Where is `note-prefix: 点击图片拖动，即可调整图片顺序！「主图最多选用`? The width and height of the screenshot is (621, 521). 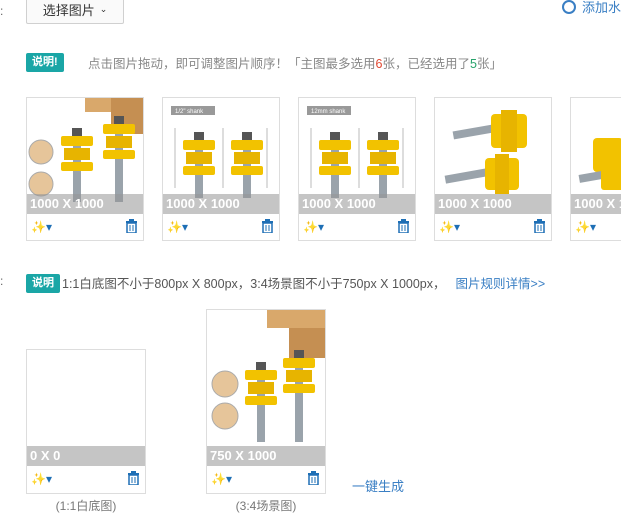
note-prefix: 点击图片拖动，即可调整图片顺序！「主图最多选用 is located at coordinates (232, 64).